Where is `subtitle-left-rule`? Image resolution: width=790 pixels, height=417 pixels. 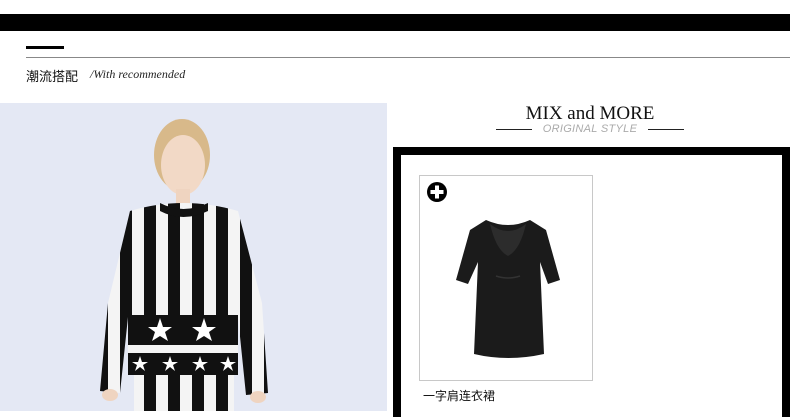 subtitle-left-rule is located at coordinates (514, 129).